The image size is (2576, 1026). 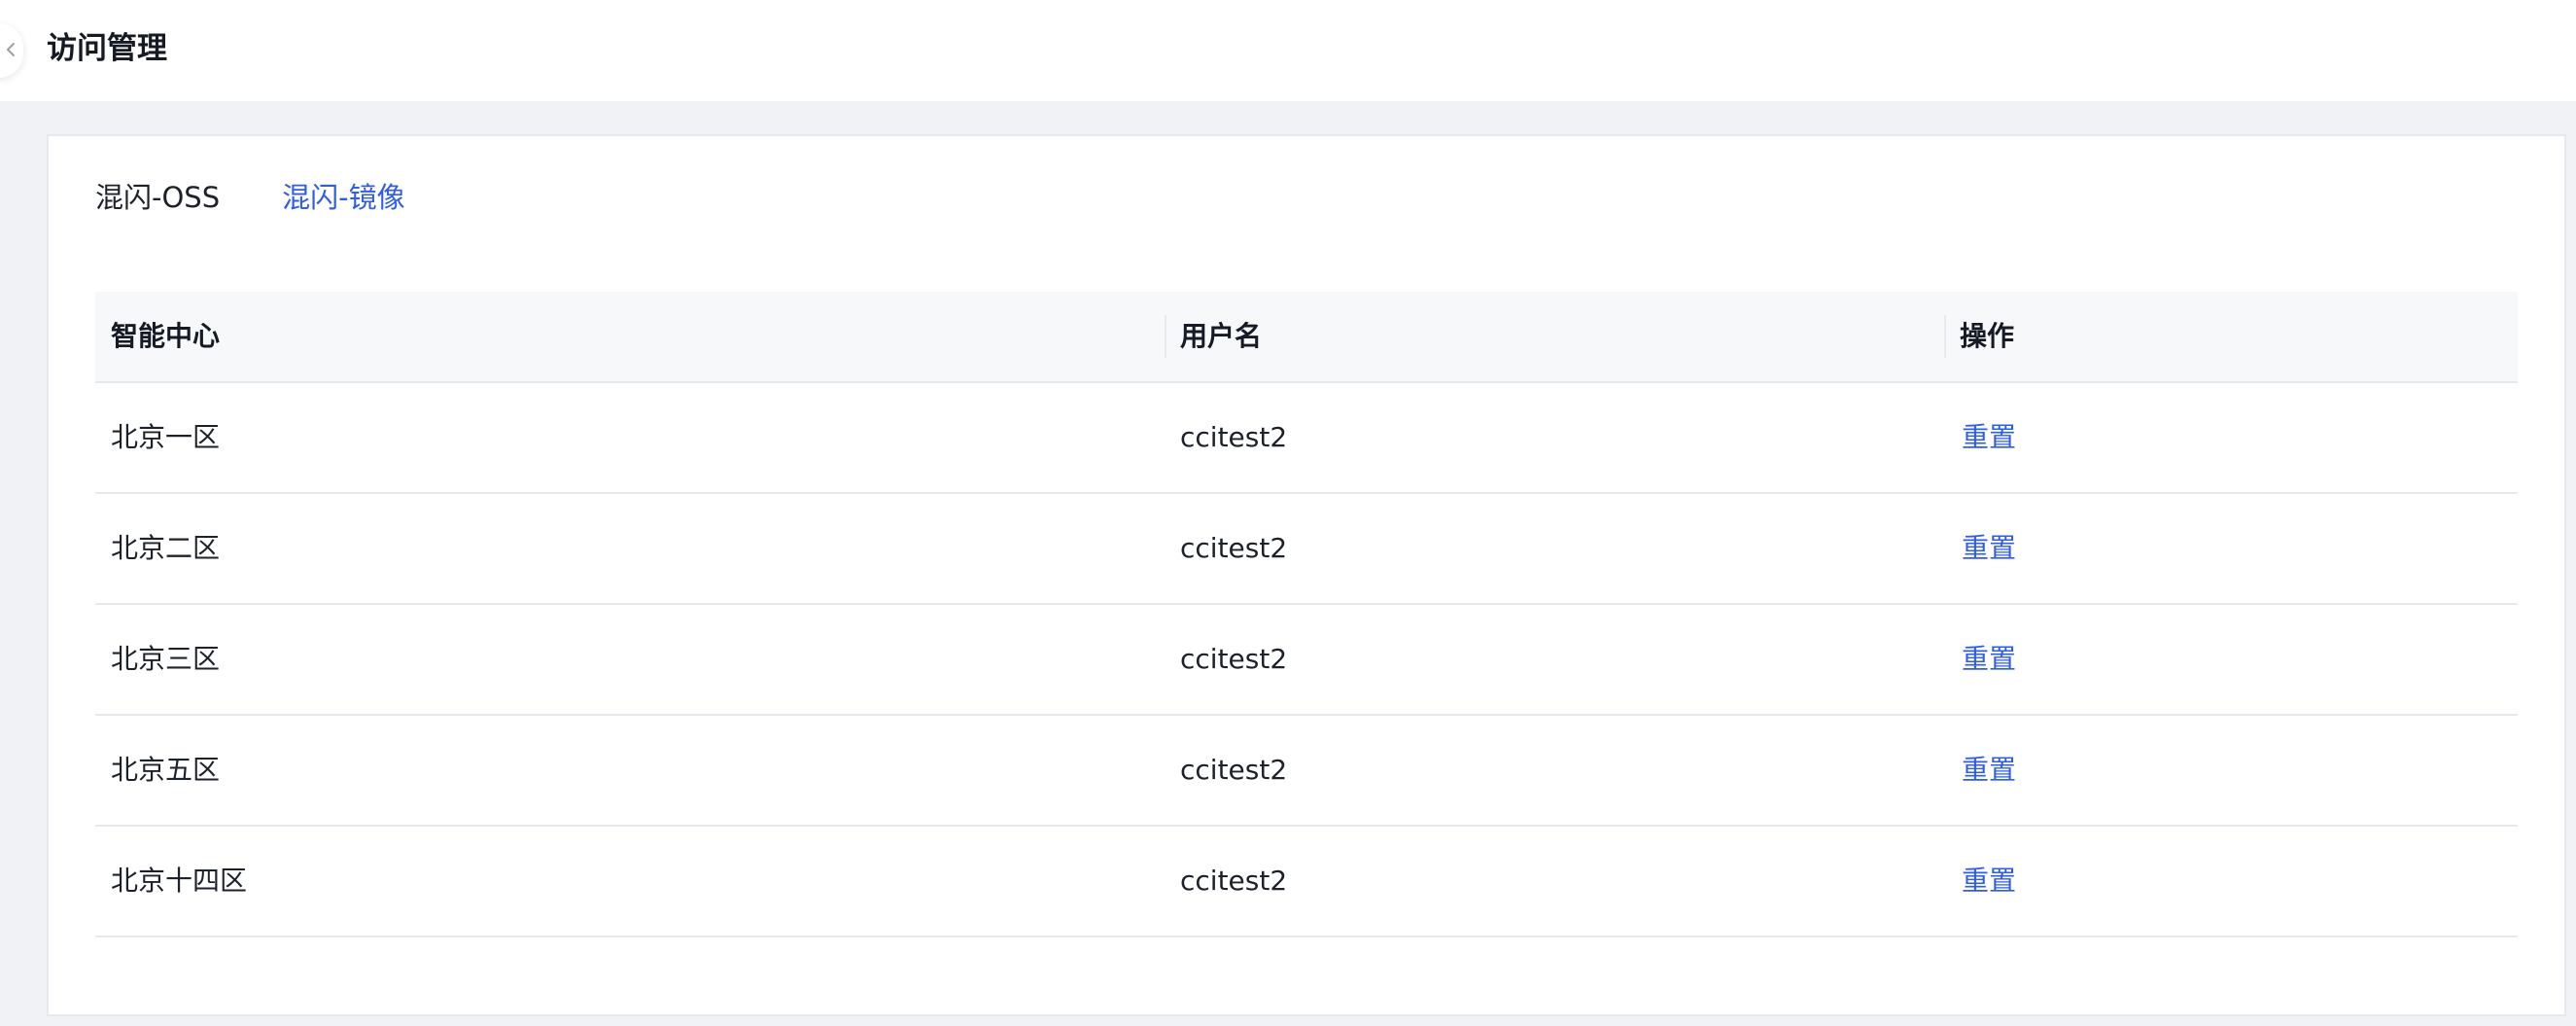 What do you see at coordinates (250, 236) in the screenshot?
I see `tab-bar: 混闪-OSS 混闪-镜像` at bounding box center [250, 236].